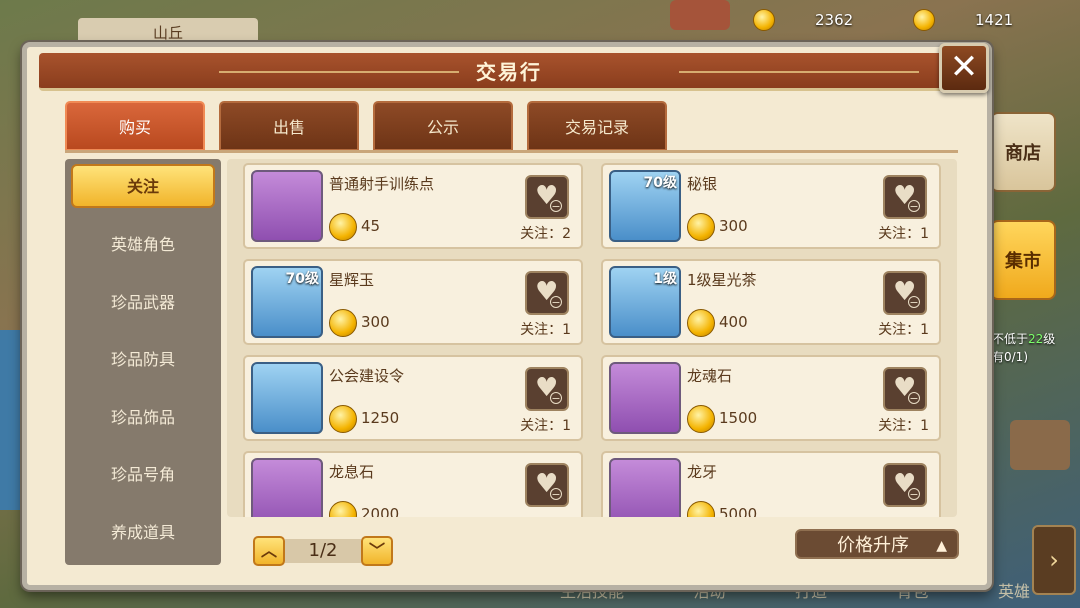 Image resolution: width=1080 pixels, height=608 pixels. I want to click on follow-count: 关注：2, so click(545, 234).